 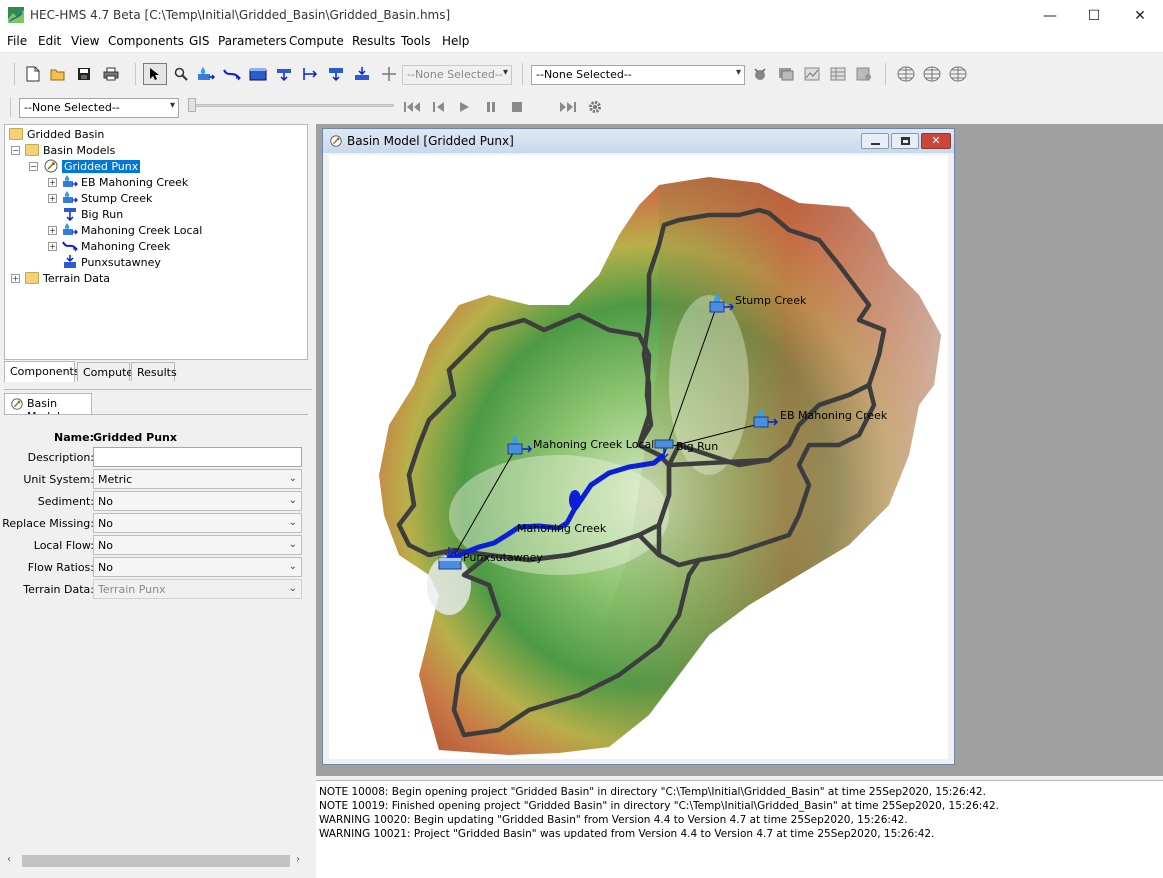 What do you see at coordinates (738, 72) in the screenshot?
I see `chevron-down-icon: ▾` at bounding box center [738, 72].